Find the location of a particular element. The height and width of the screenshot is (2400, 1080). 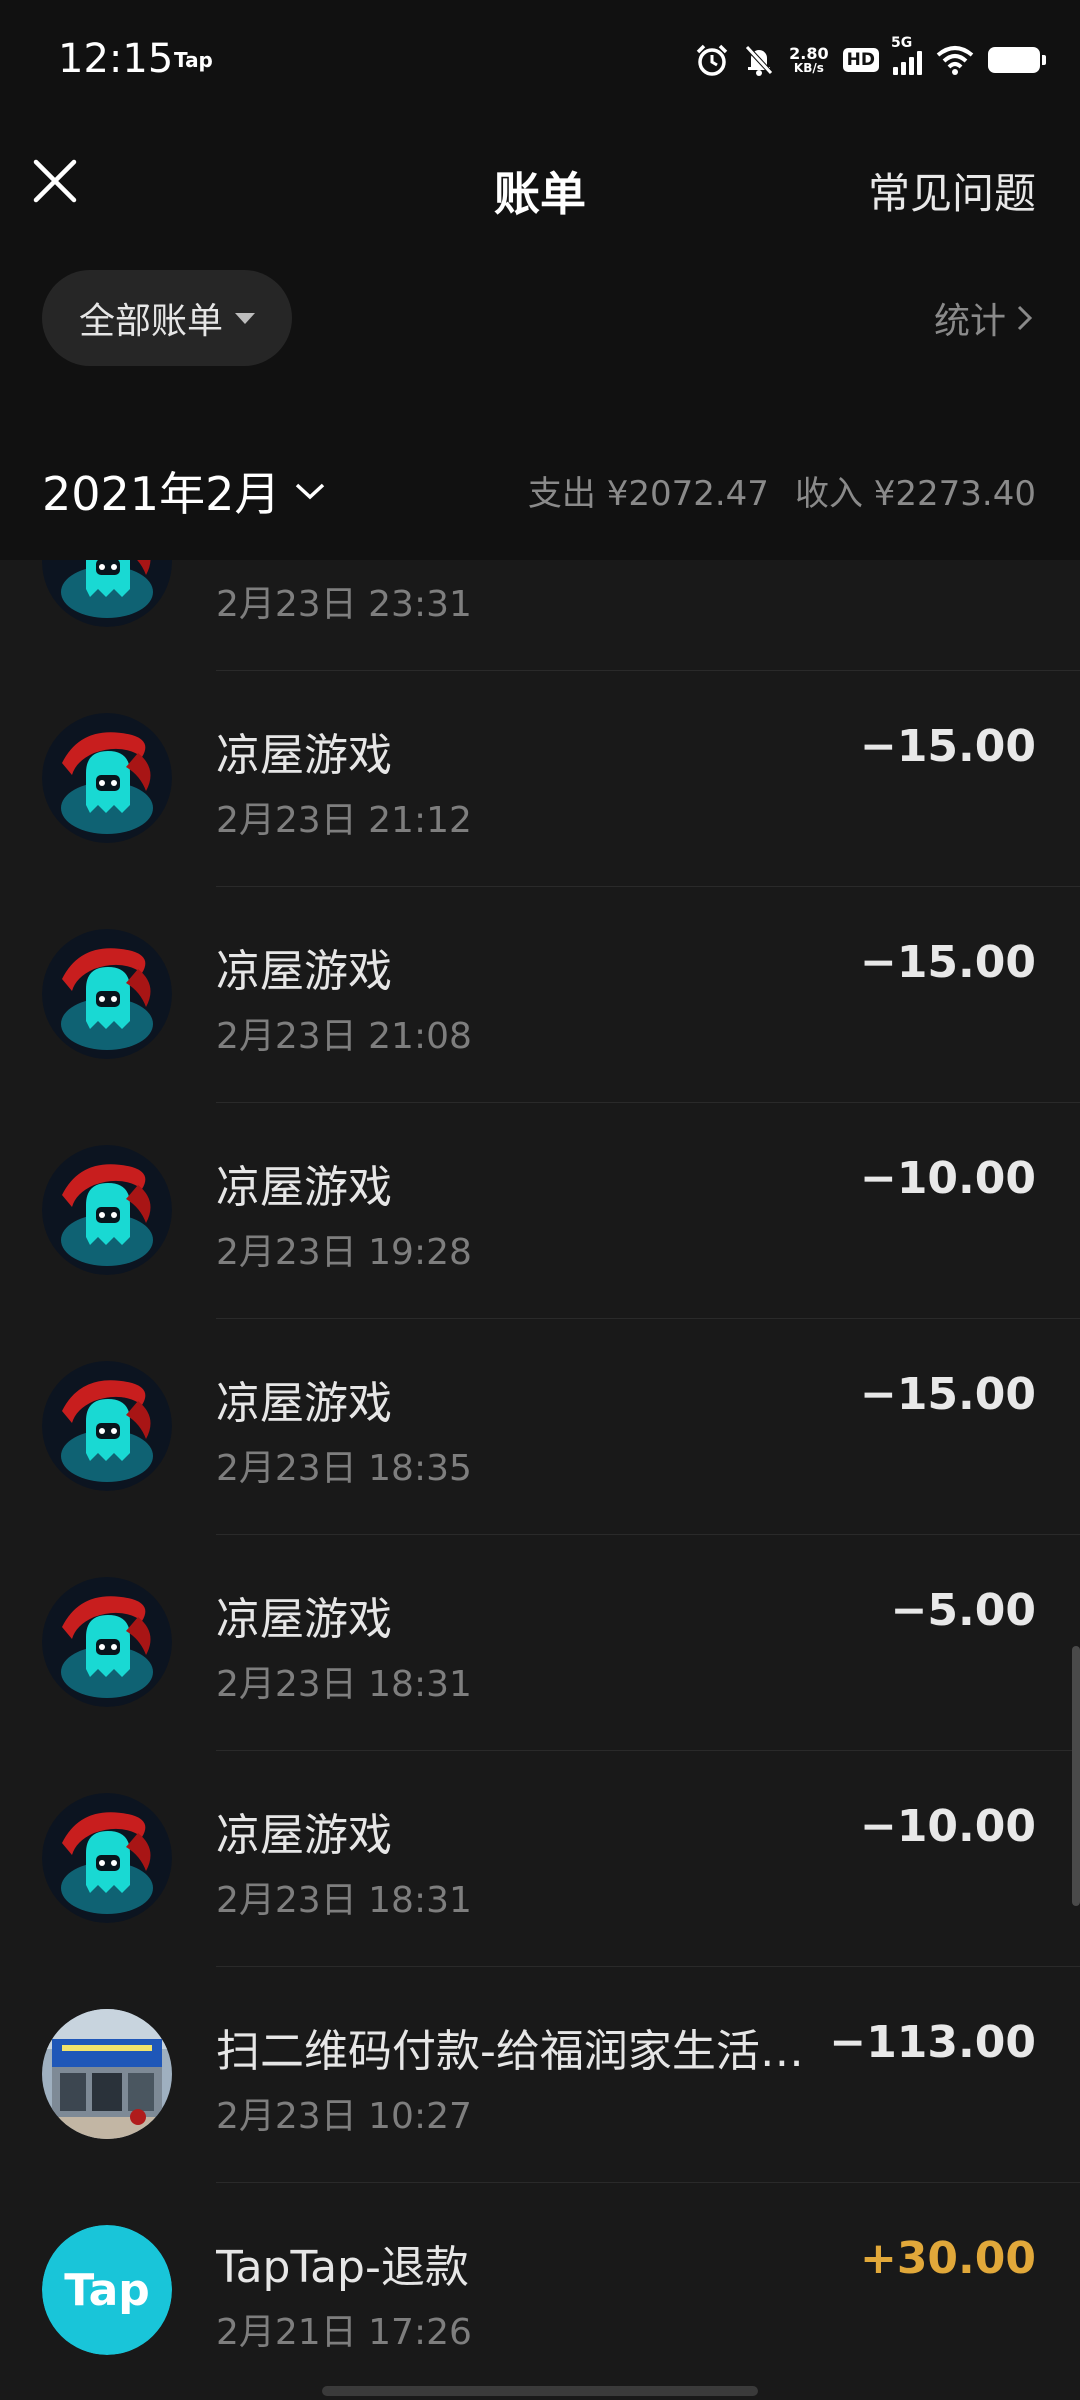

bill-title: 扫二维码付款-给福润家生活购物超市 is located at coordinates (511, 2051).